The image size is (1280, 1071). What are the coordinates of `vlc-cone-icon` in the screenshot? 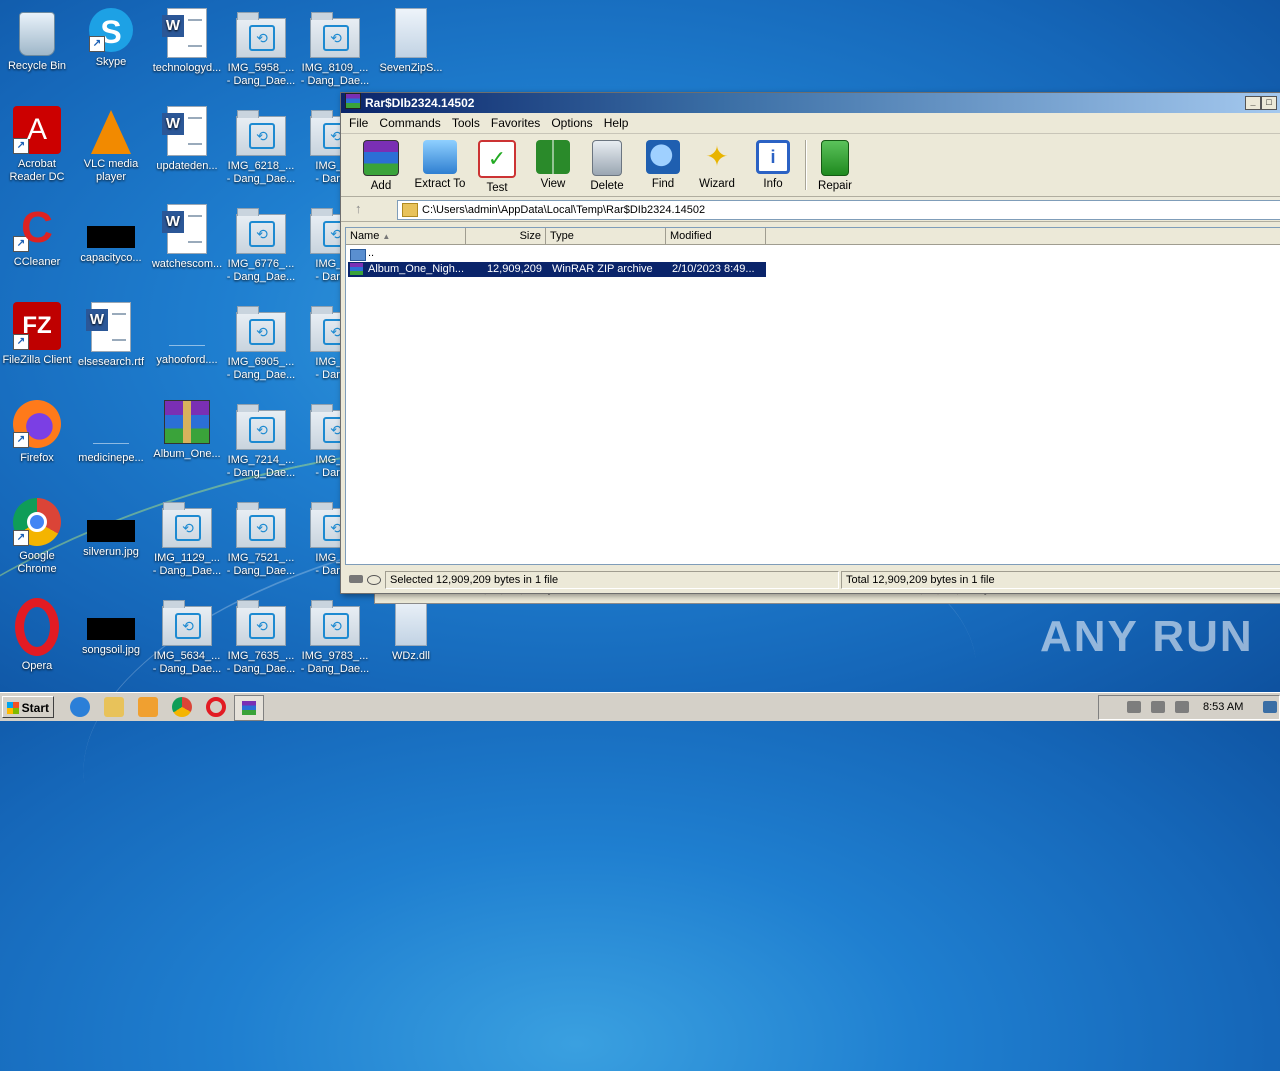 It's located at (111, 132).